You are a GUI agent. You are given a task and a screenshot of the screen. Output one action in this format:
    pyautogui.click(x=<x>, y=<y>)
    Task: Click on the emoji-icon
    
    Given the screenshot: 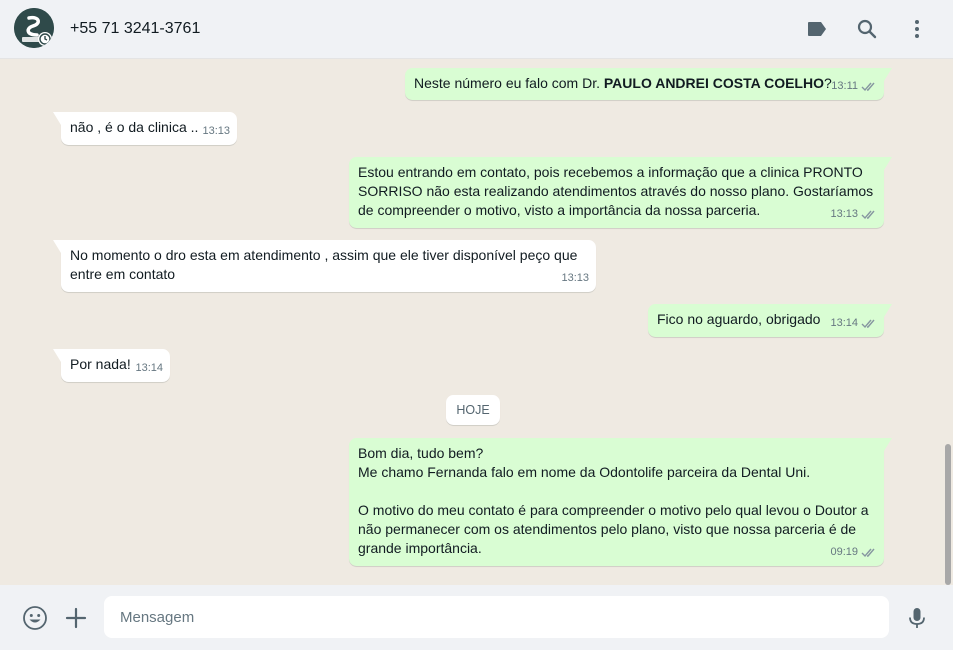 What is the action you would take?
    pyautogui.click(x=35, y=618)
    